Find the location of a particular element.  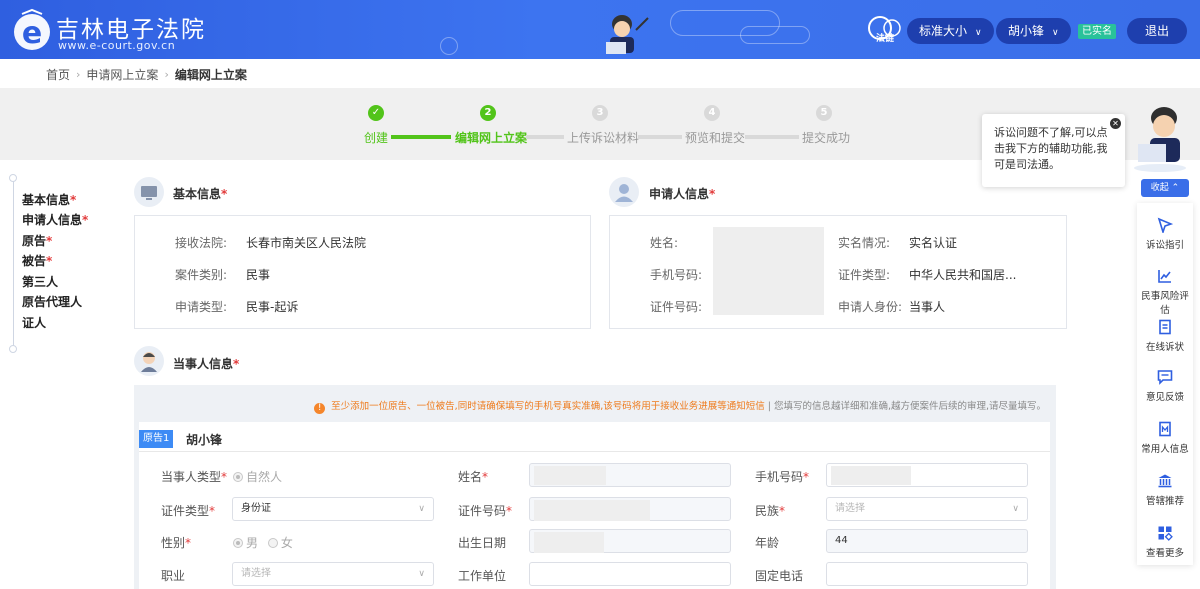

ethnic-label: 民族* is located at coordinates (770, 511).